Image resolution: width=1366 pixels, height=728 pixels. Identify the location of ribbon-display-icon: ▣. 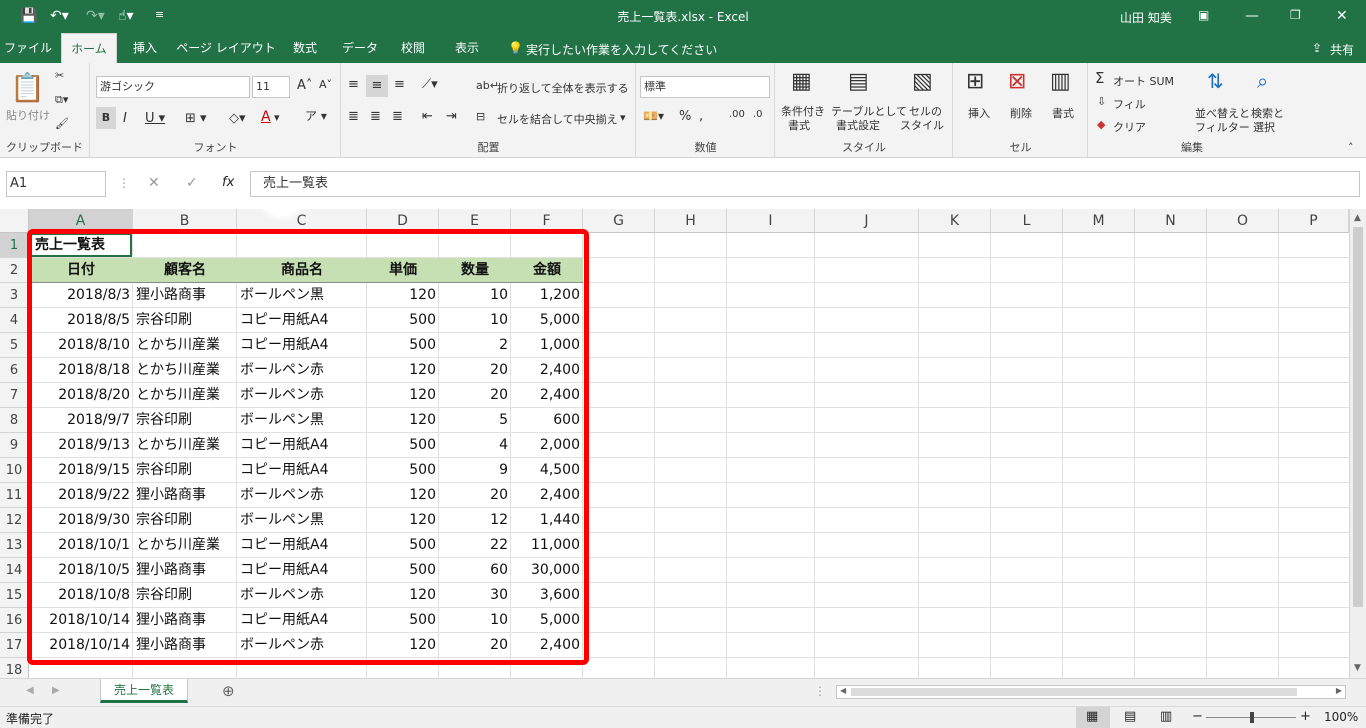
(1203, 15).